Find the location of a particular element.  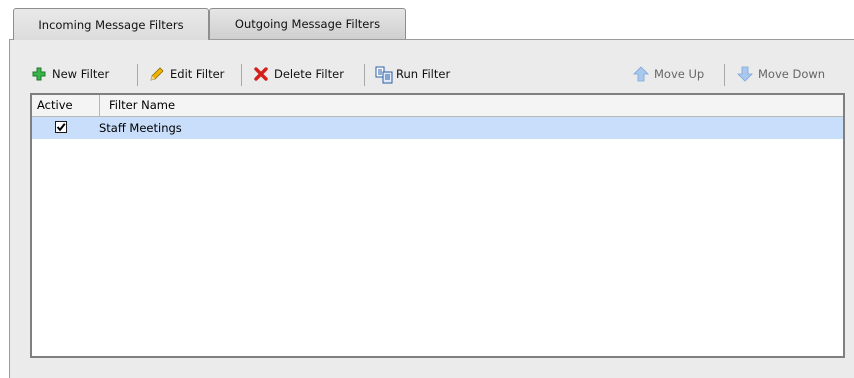

filter-name-cell: Staff Meetings is located at coordinates (140, 128).